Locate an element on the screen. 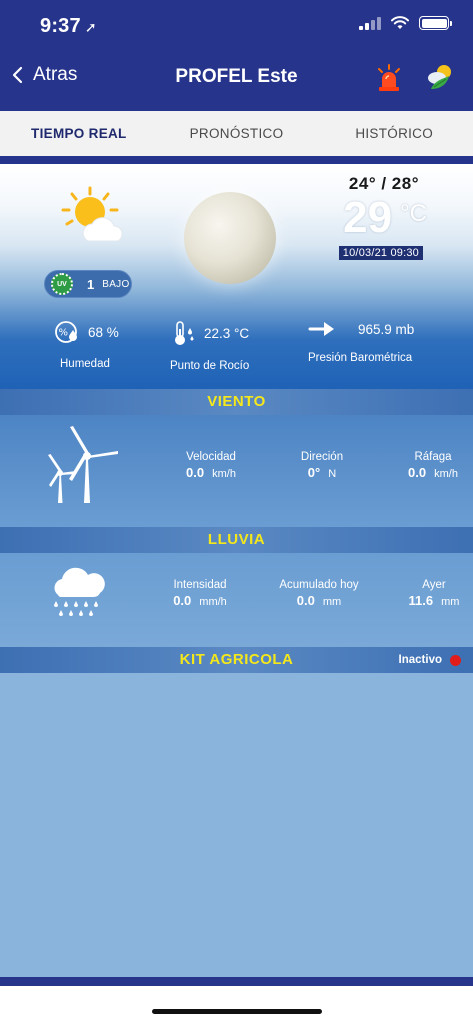 The width and height of the screenshot is (473, 1024). rain-today-unit: mm is located at coordinates (332, 602).